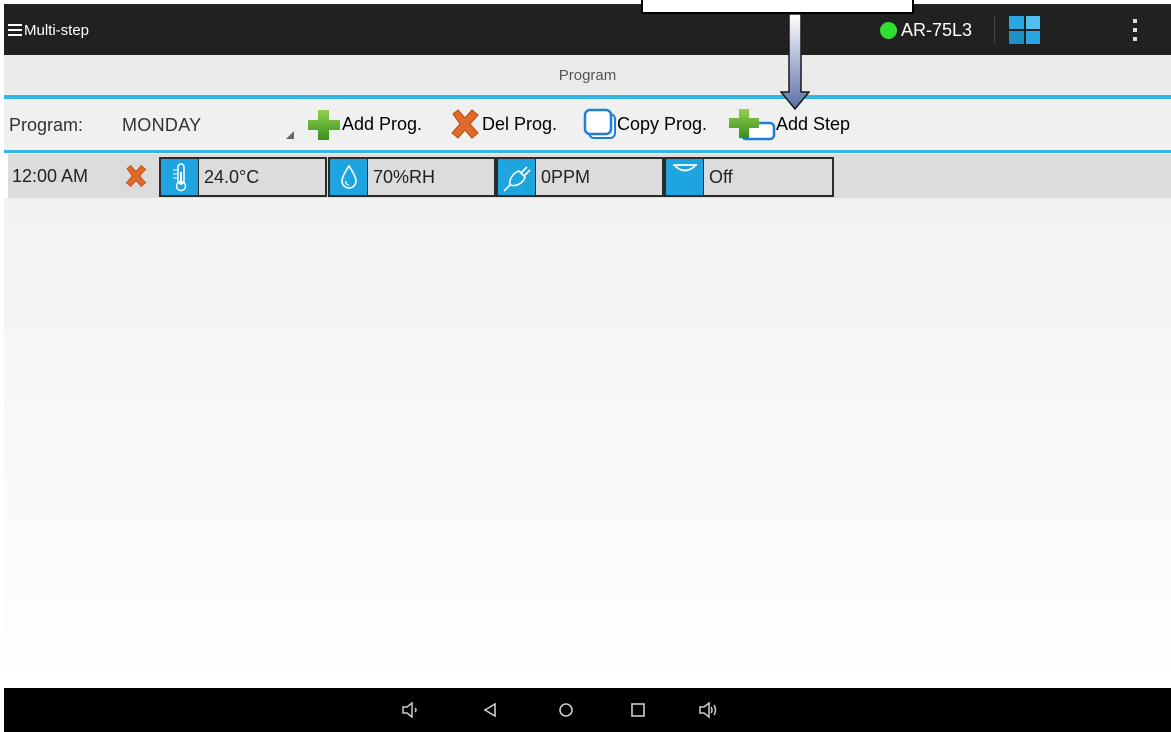 The height and width of the screenshot is (732, 1171). What do you see at coordinates (50, 176) in the screenshot?
I see `step-time: 12:00 AM` at bounding box center [50, 176].